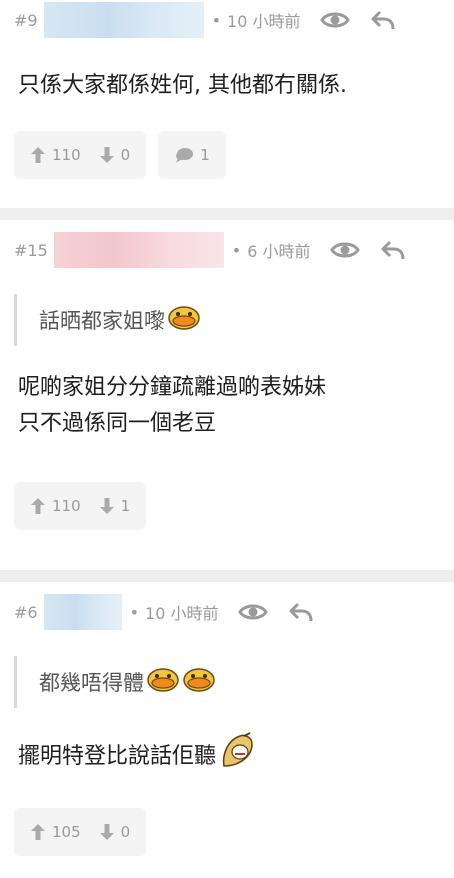 Image resolution: width=454 pixels, height=878 pixels. What do you see at coordinates (234, 320) in the screenshot?
I see `quoted-text: 話晒都家姐嚟` at bounding box center [234, 320].